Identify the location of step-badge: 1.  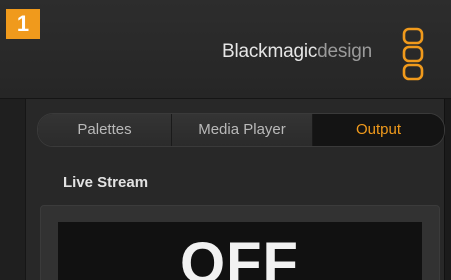
(23, 24).